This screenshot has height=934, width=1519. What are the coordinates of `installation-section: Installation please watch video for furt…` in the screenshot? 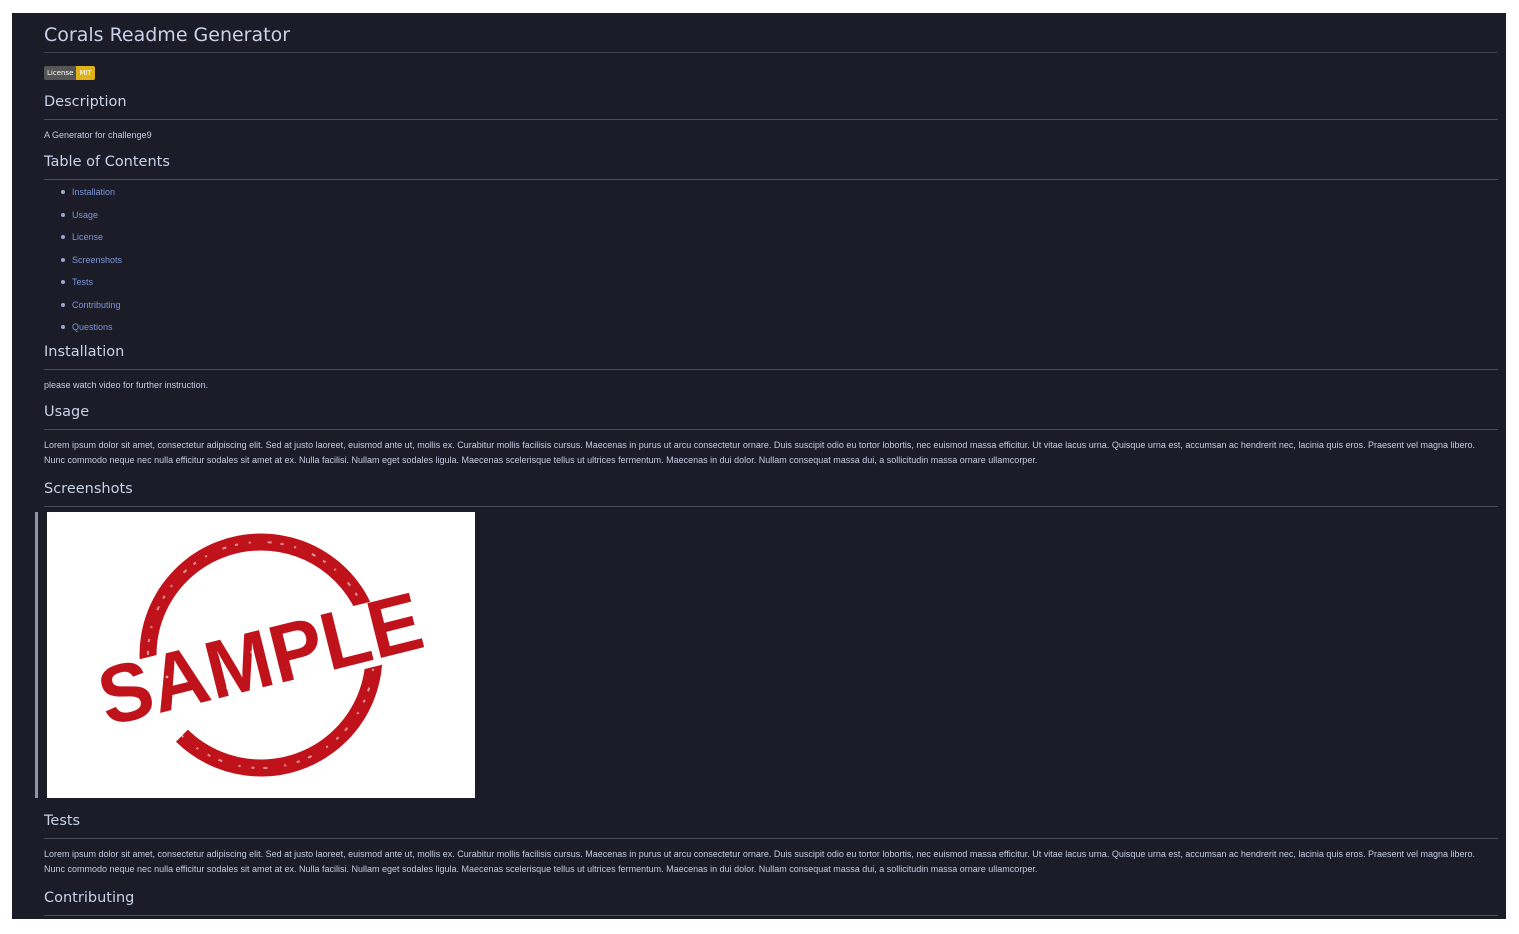 It's located at (771, 368).